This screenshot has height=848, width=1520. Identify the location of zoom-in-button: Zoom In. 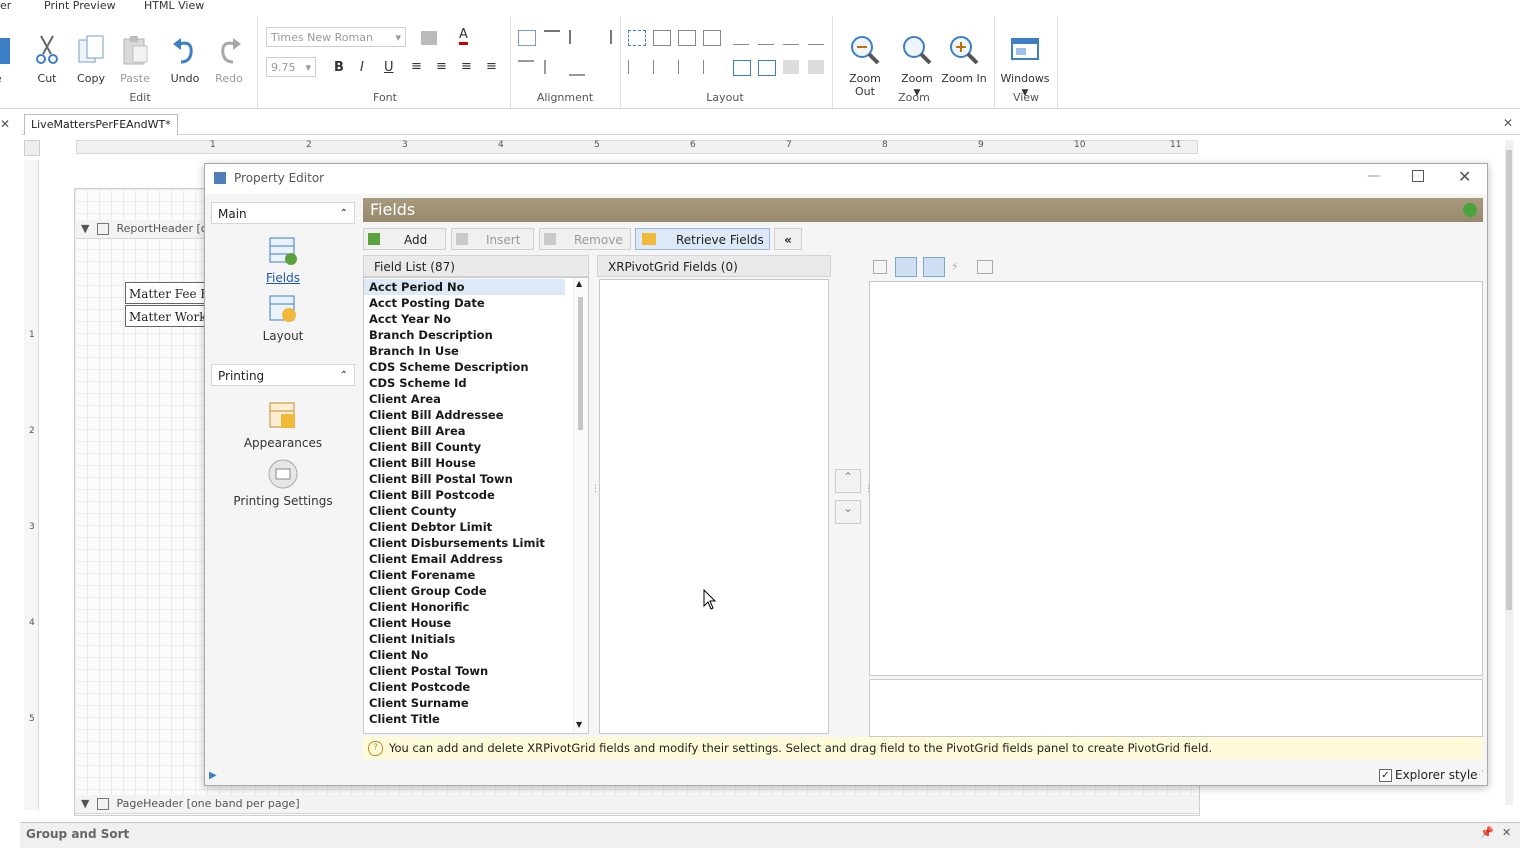
(964, 59).